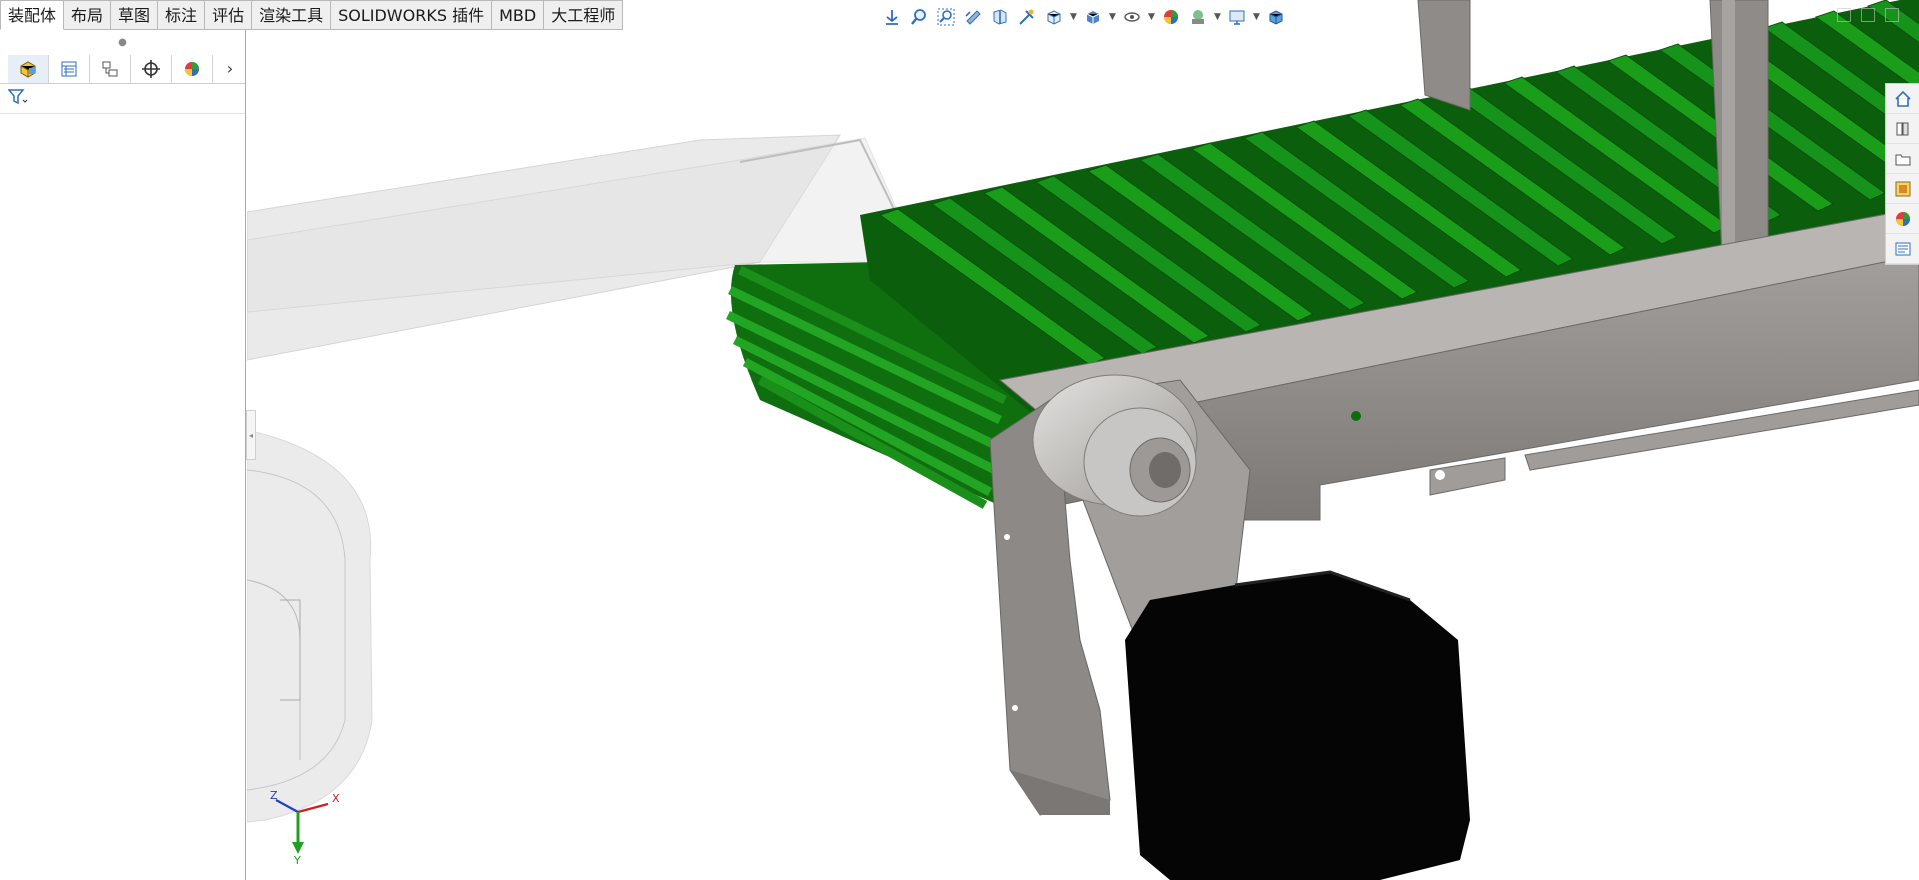 Image resolution: width=1919 pixels, height=880 pixels. What do you see at coordinates (973, 17) in the screenshot?
I see `previous-view-icon` at bounding box center [973, 17].